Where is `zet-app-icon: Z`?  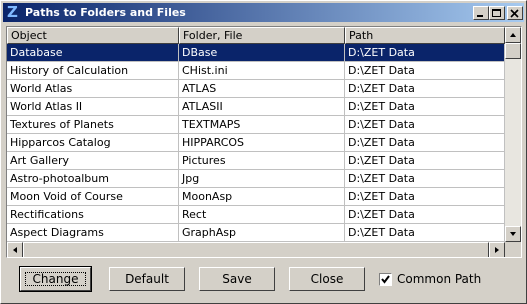
zet-app-icon: Z is located at coordinates (12, 12).